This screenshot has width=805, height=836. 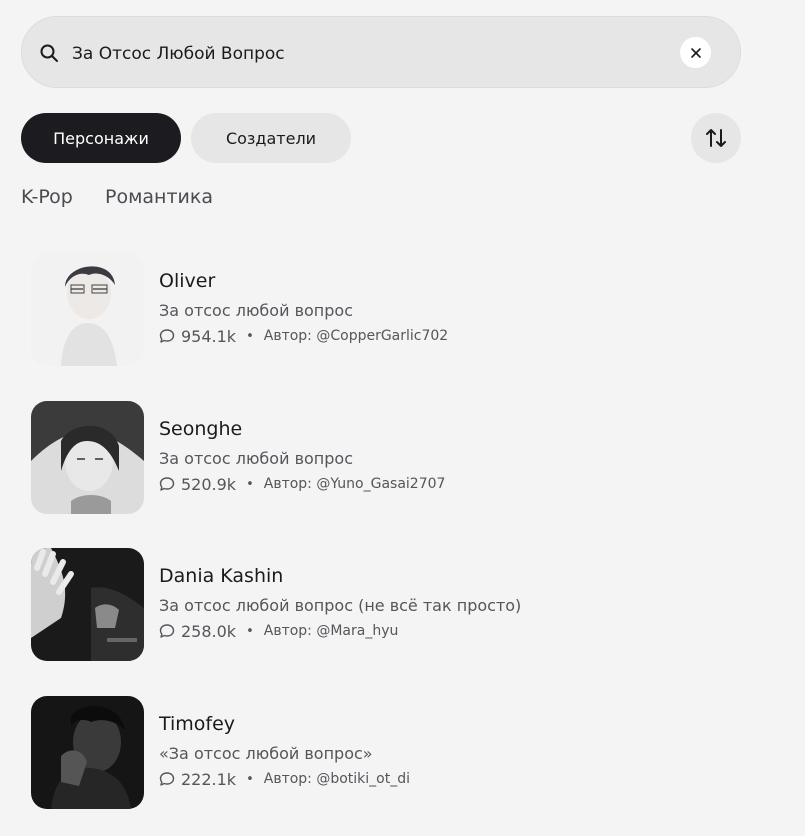 I want to click on author-link: Автор: @Mara_hyu, so click(x=331, y=631).